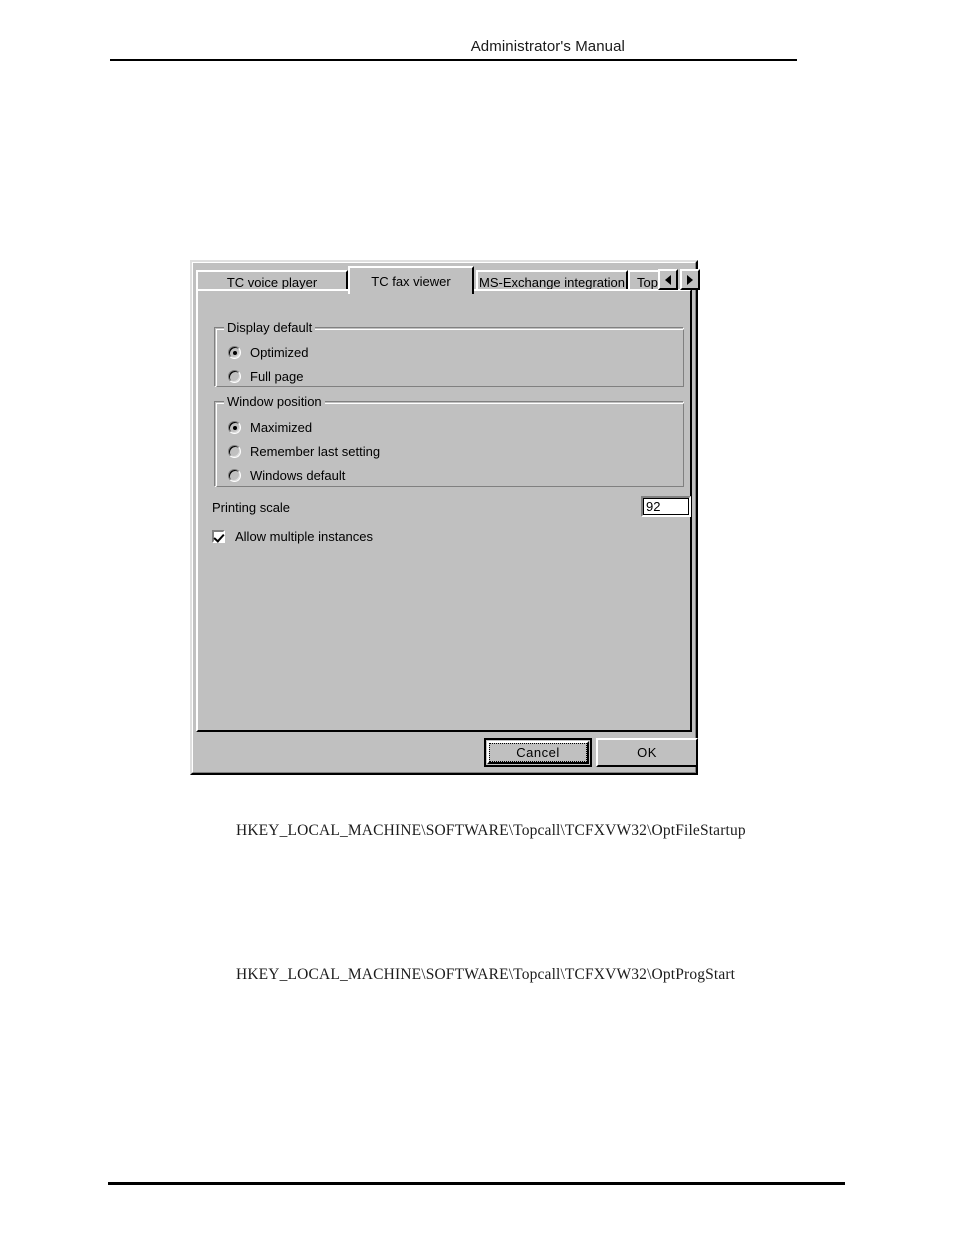 The width and height of the screenshot is (954, 1235). I want to click on tab-scroll-left-button, so click(668, 279).